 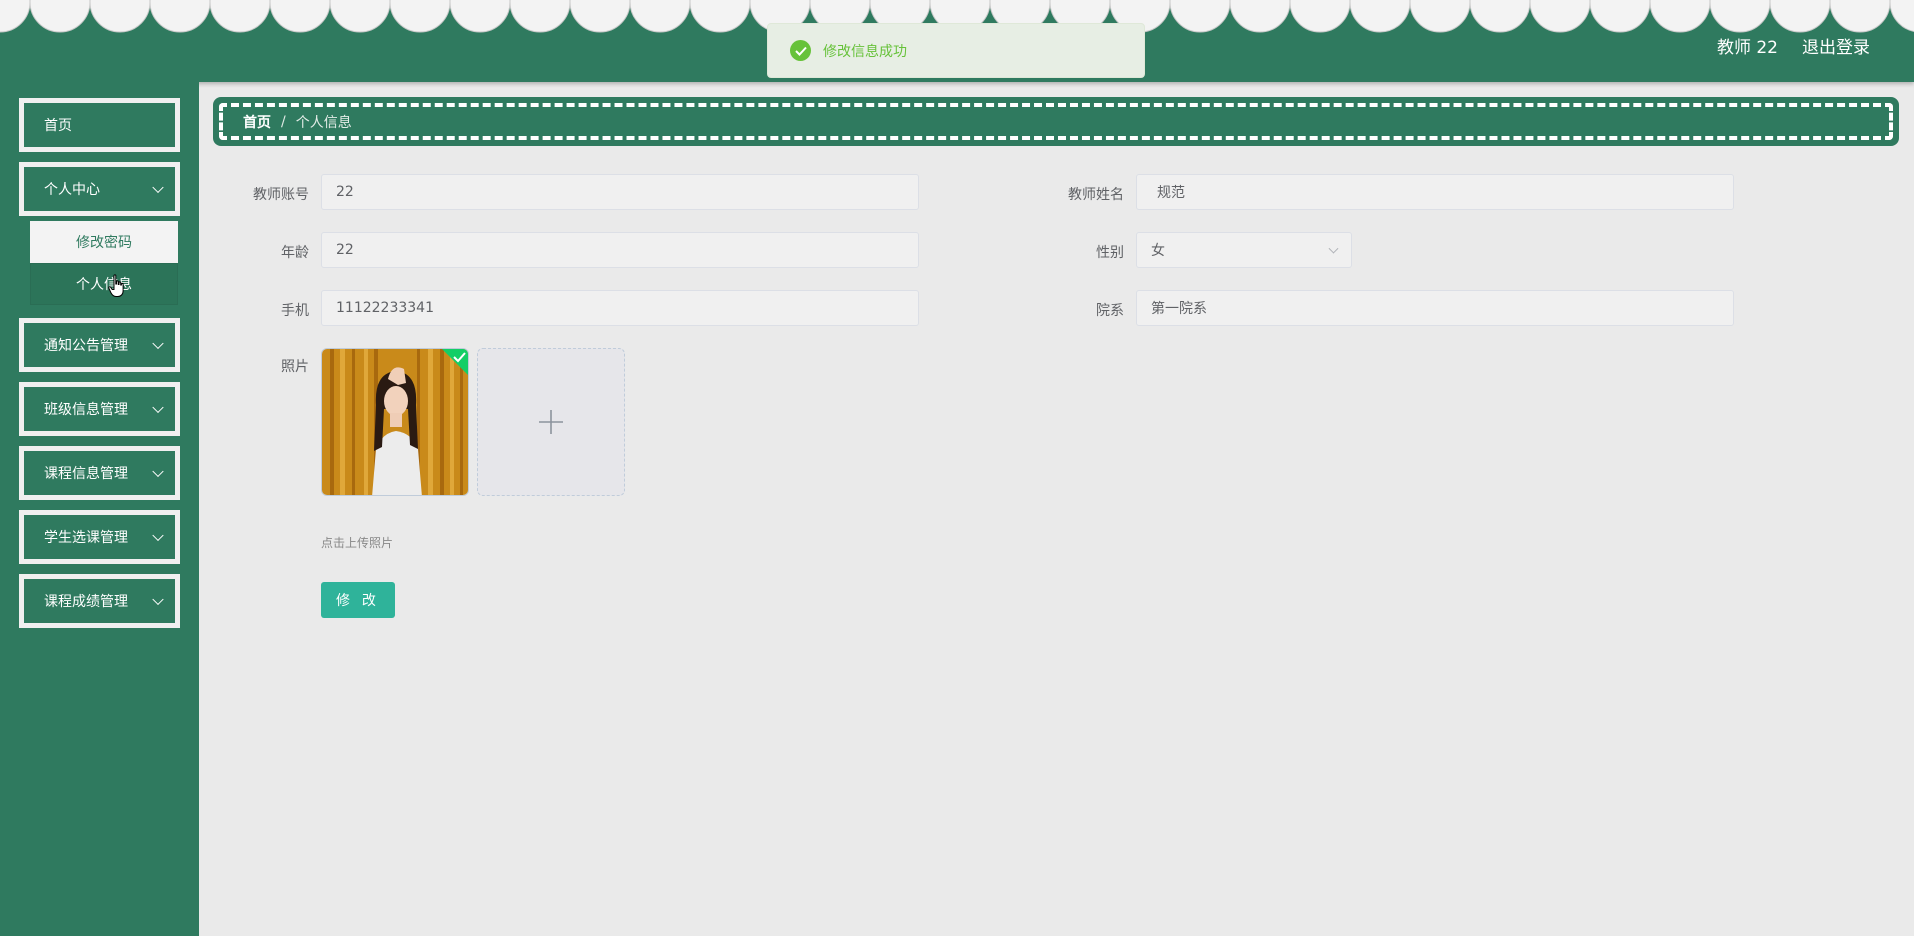 What do you see at coordinates (956, 50) in the screenshot?
I see `success-toast: 修改信息成功` at bounding box center [956, 50].